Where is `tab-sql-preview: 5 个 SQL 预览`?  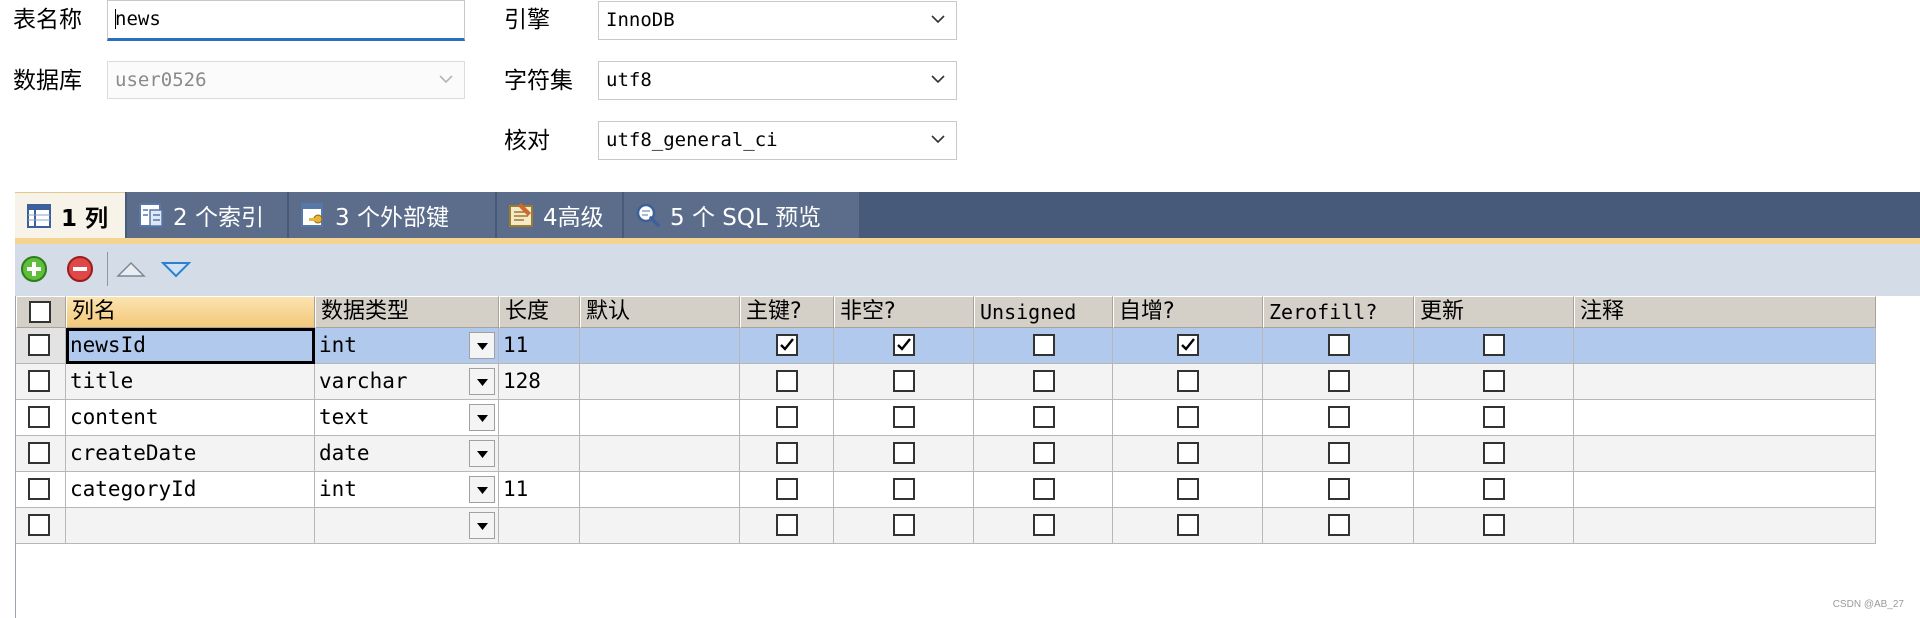
tab-sql-preview: 5 个 SQL 预览 is located at coordinates (741, 215).